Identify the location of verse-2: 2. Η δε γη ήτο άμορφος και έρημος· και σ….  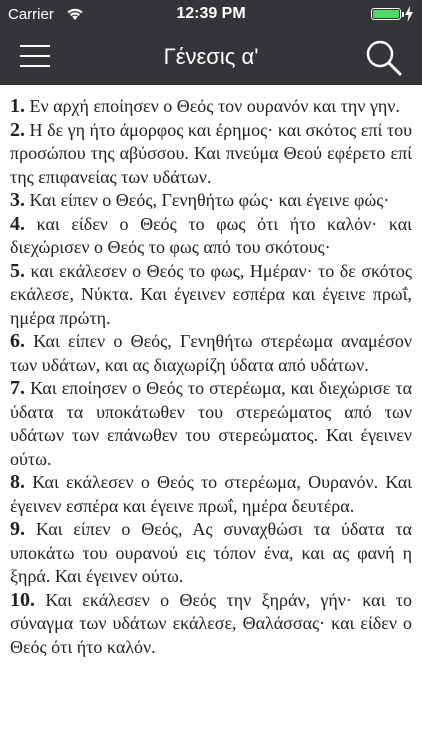
(211, 154).